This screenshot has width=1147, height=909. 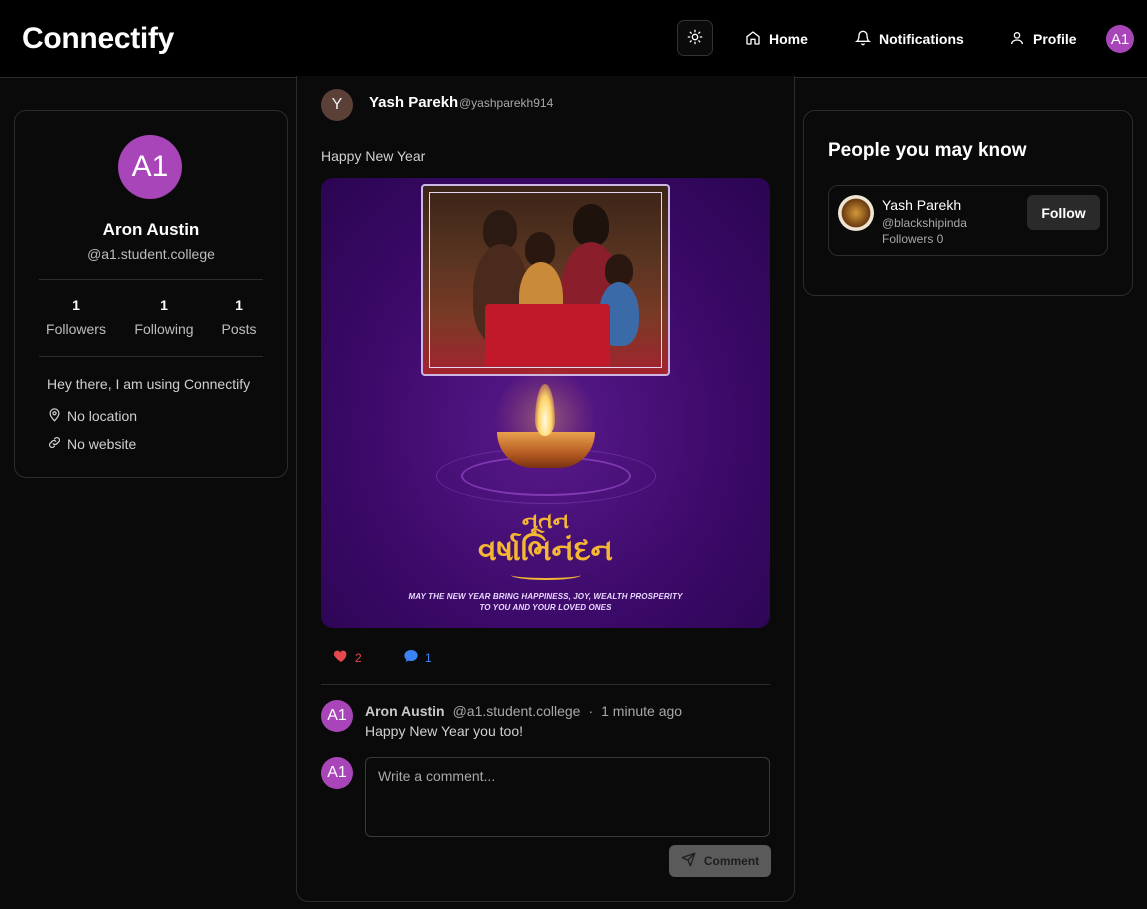 What do you see at coordinates (151, 254) in the screenshot?
I see `profile-handle: @a1.student.college` at bounding box center [151, 254].